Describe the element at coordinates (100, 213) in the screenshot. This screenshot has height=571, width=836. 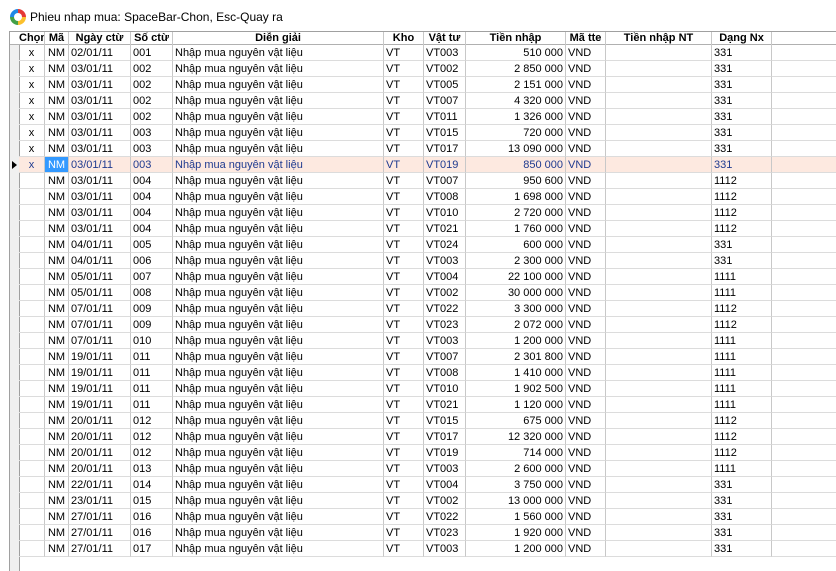
I see `cell-ngay: 03/01/11` at that location.